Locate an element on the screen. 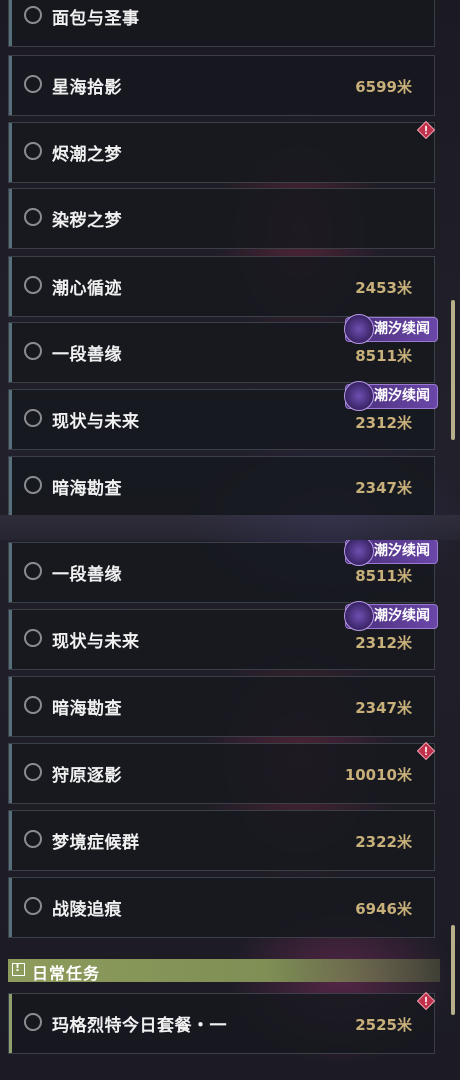 This screenshot has height=1080, width=460. daily-quest-item: 玛格烈特今日套餐・一 2525米 is located at coordinates (221, 1023).